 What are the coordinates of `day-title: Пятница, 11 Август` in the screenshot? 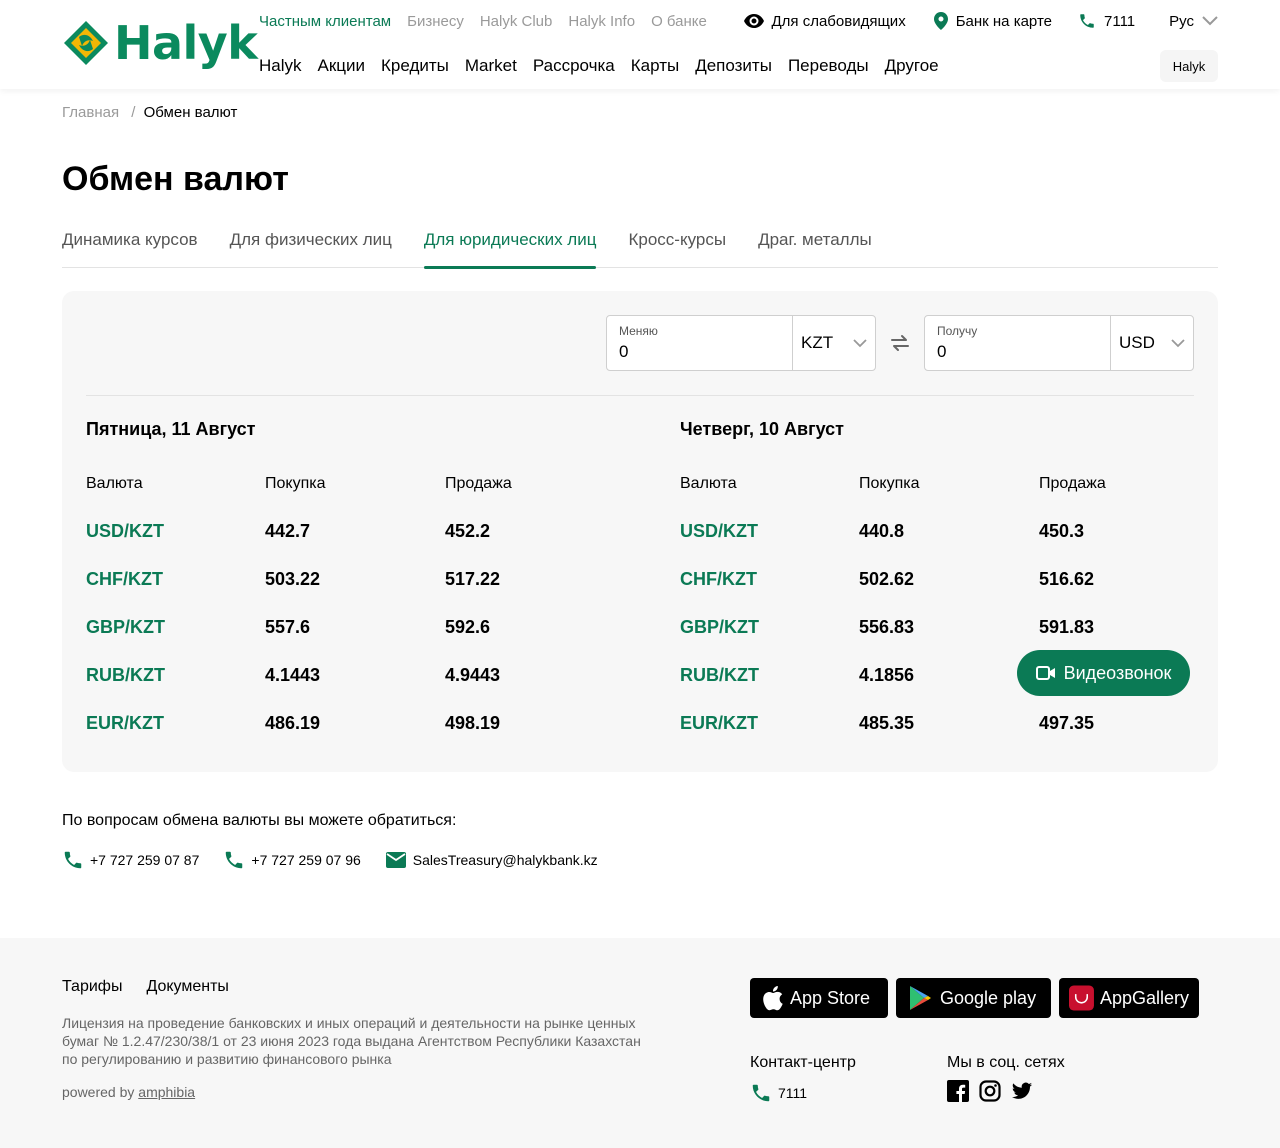 It's located at (171, 429).